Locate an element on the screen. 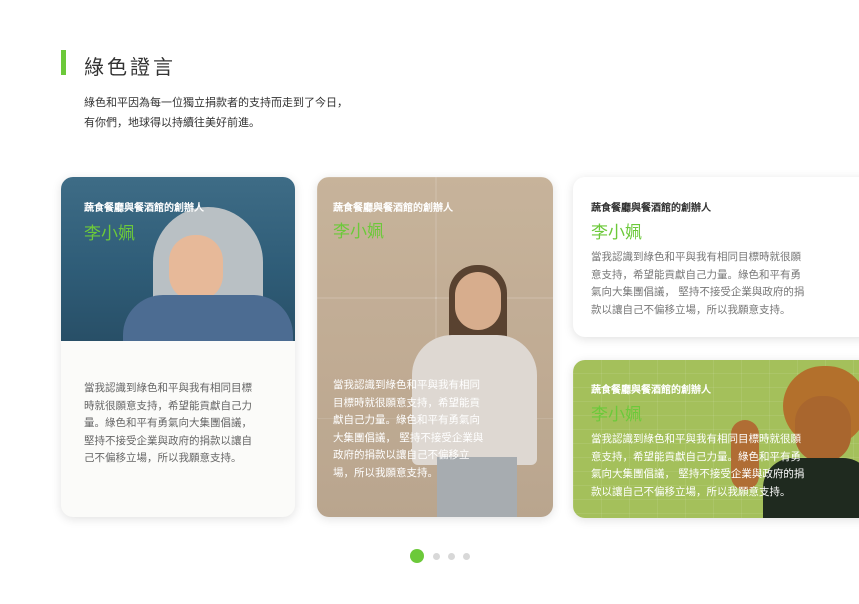  testimonial-quote-line: 大集團倡議， 堅持不接受企業與 is located at coordinates (408, 437).